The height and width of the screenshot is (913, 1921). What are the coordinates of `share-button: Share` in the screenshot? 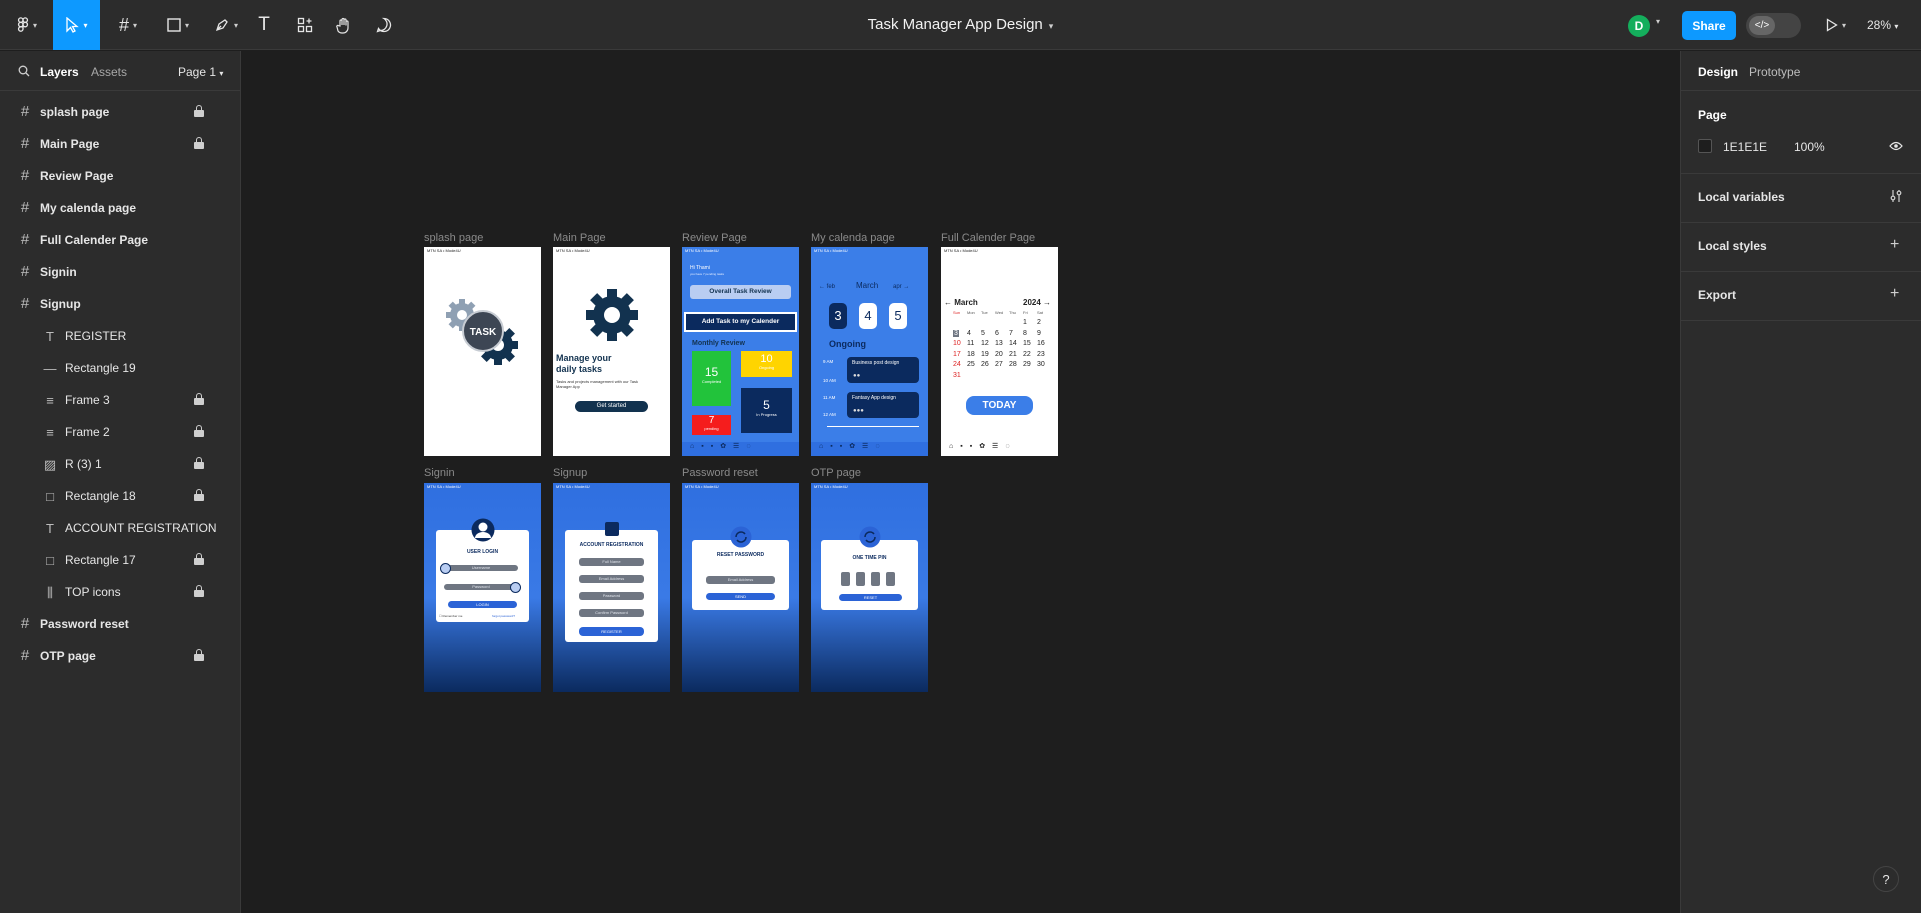 It's located at (1709, 25).